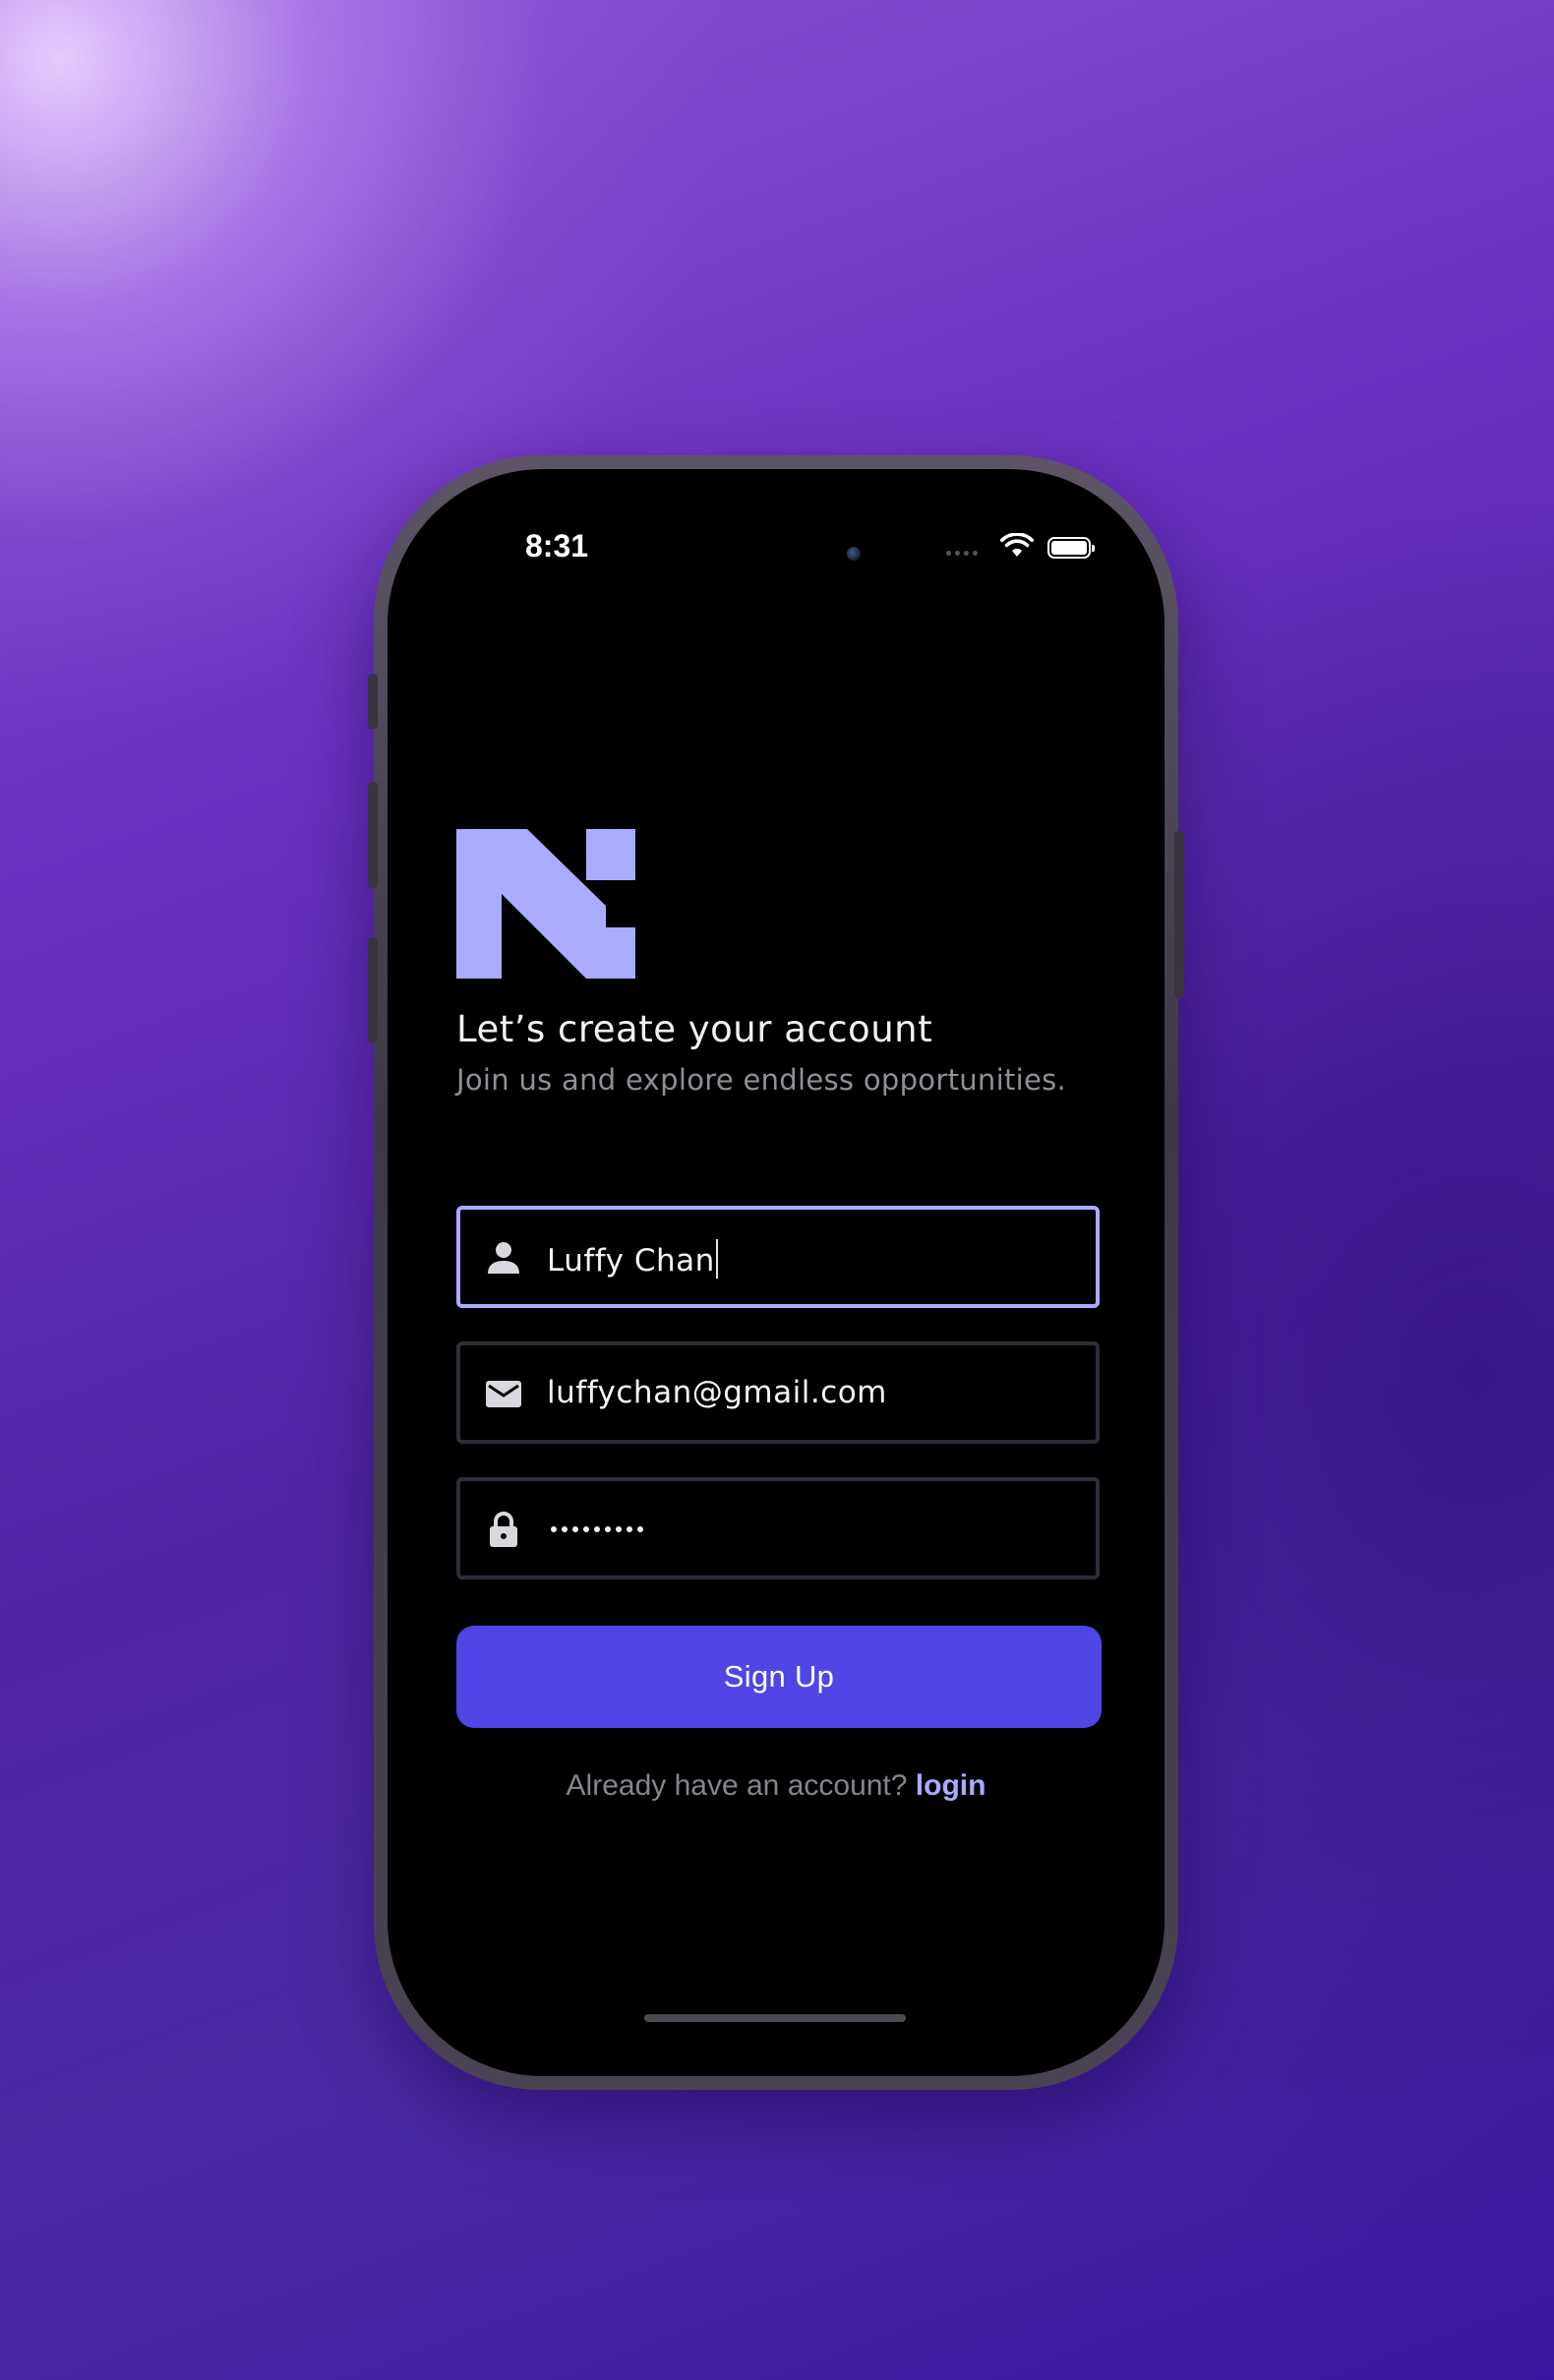  What do you see at coordinates (962, 553) in the screenshot?
I see `signal-icon` at bounding box center [962, 553].